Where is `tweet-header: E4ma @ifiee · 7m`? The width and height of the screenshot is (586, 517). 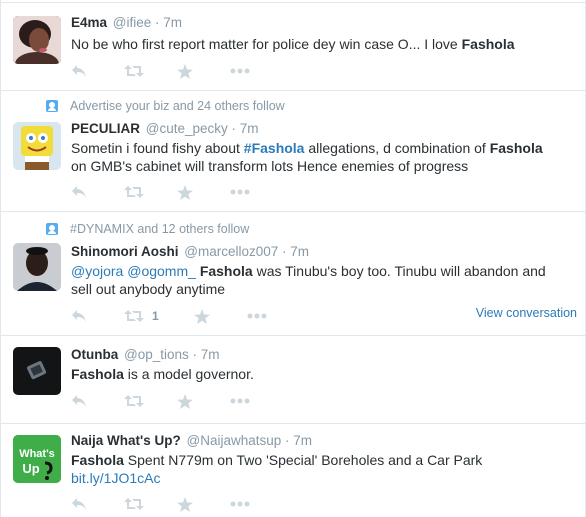 tweet-header: E4ma @ifiee · 7m is located at coordinates (126, 22).